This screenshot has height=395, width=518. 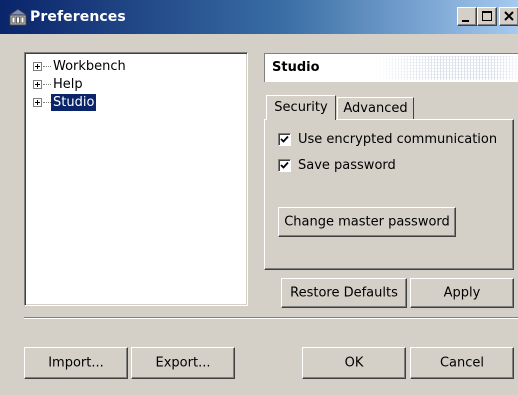 I want to click on page-header: Studio, so click(x=391, y=67).